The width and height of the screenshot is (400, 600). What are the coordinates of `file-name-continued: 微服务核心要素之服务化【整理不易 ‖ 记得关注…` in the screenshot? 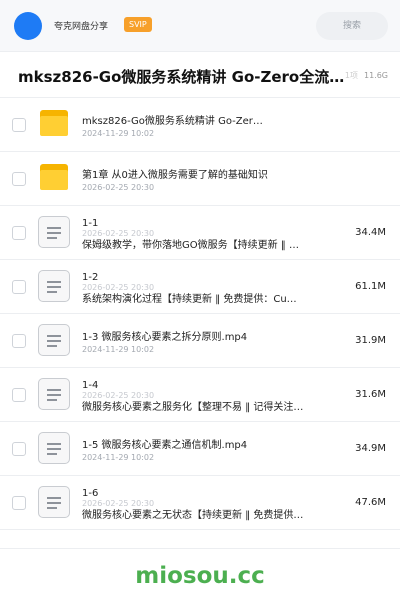 It's located at (193, 407).